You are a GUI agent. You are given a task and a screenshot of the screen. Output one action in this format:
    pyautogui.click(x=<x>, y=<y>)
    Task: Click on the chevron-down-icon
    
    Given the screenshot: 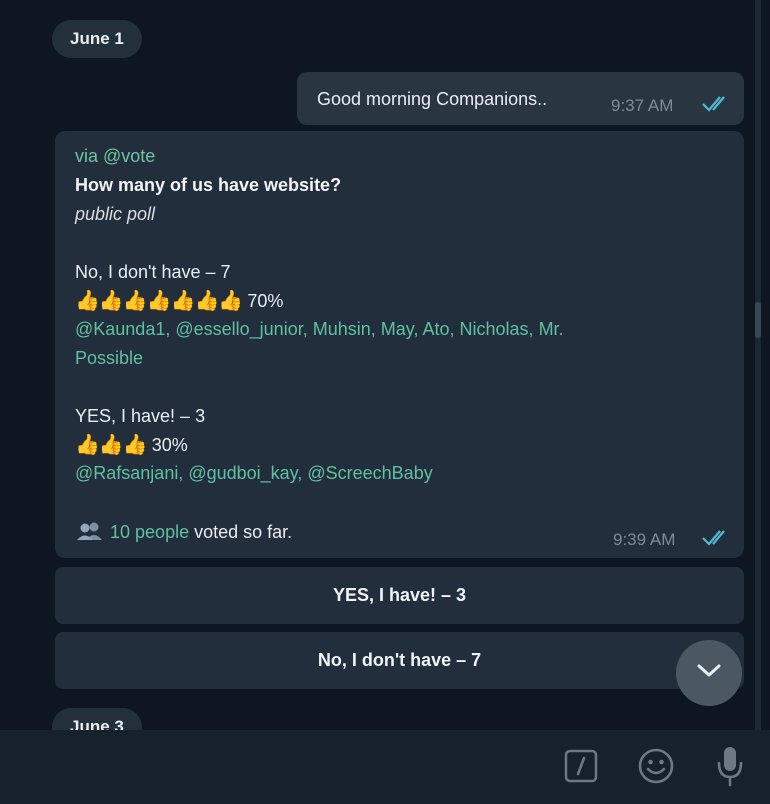 What is the action you would take?
    pyautogui.click(x=709, y=673)
    